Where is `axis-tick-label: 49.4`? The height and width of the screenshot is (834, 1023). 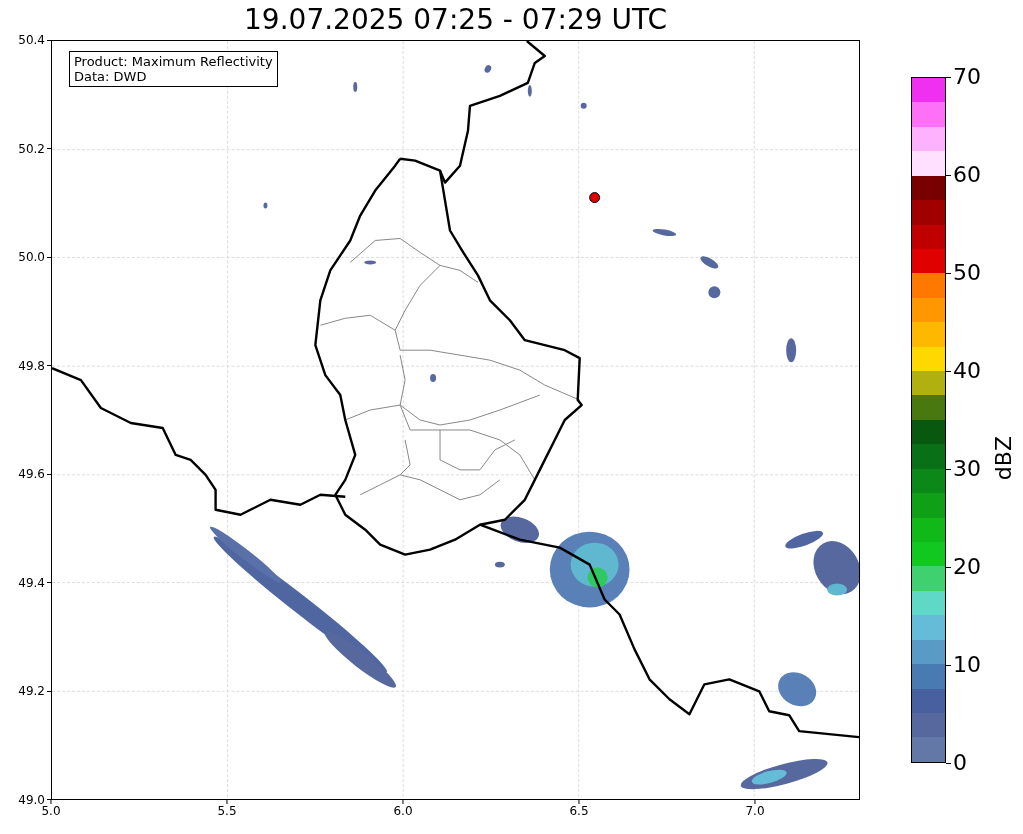 axis-tick-label: 49.4 is located at coordinates (31, 582).